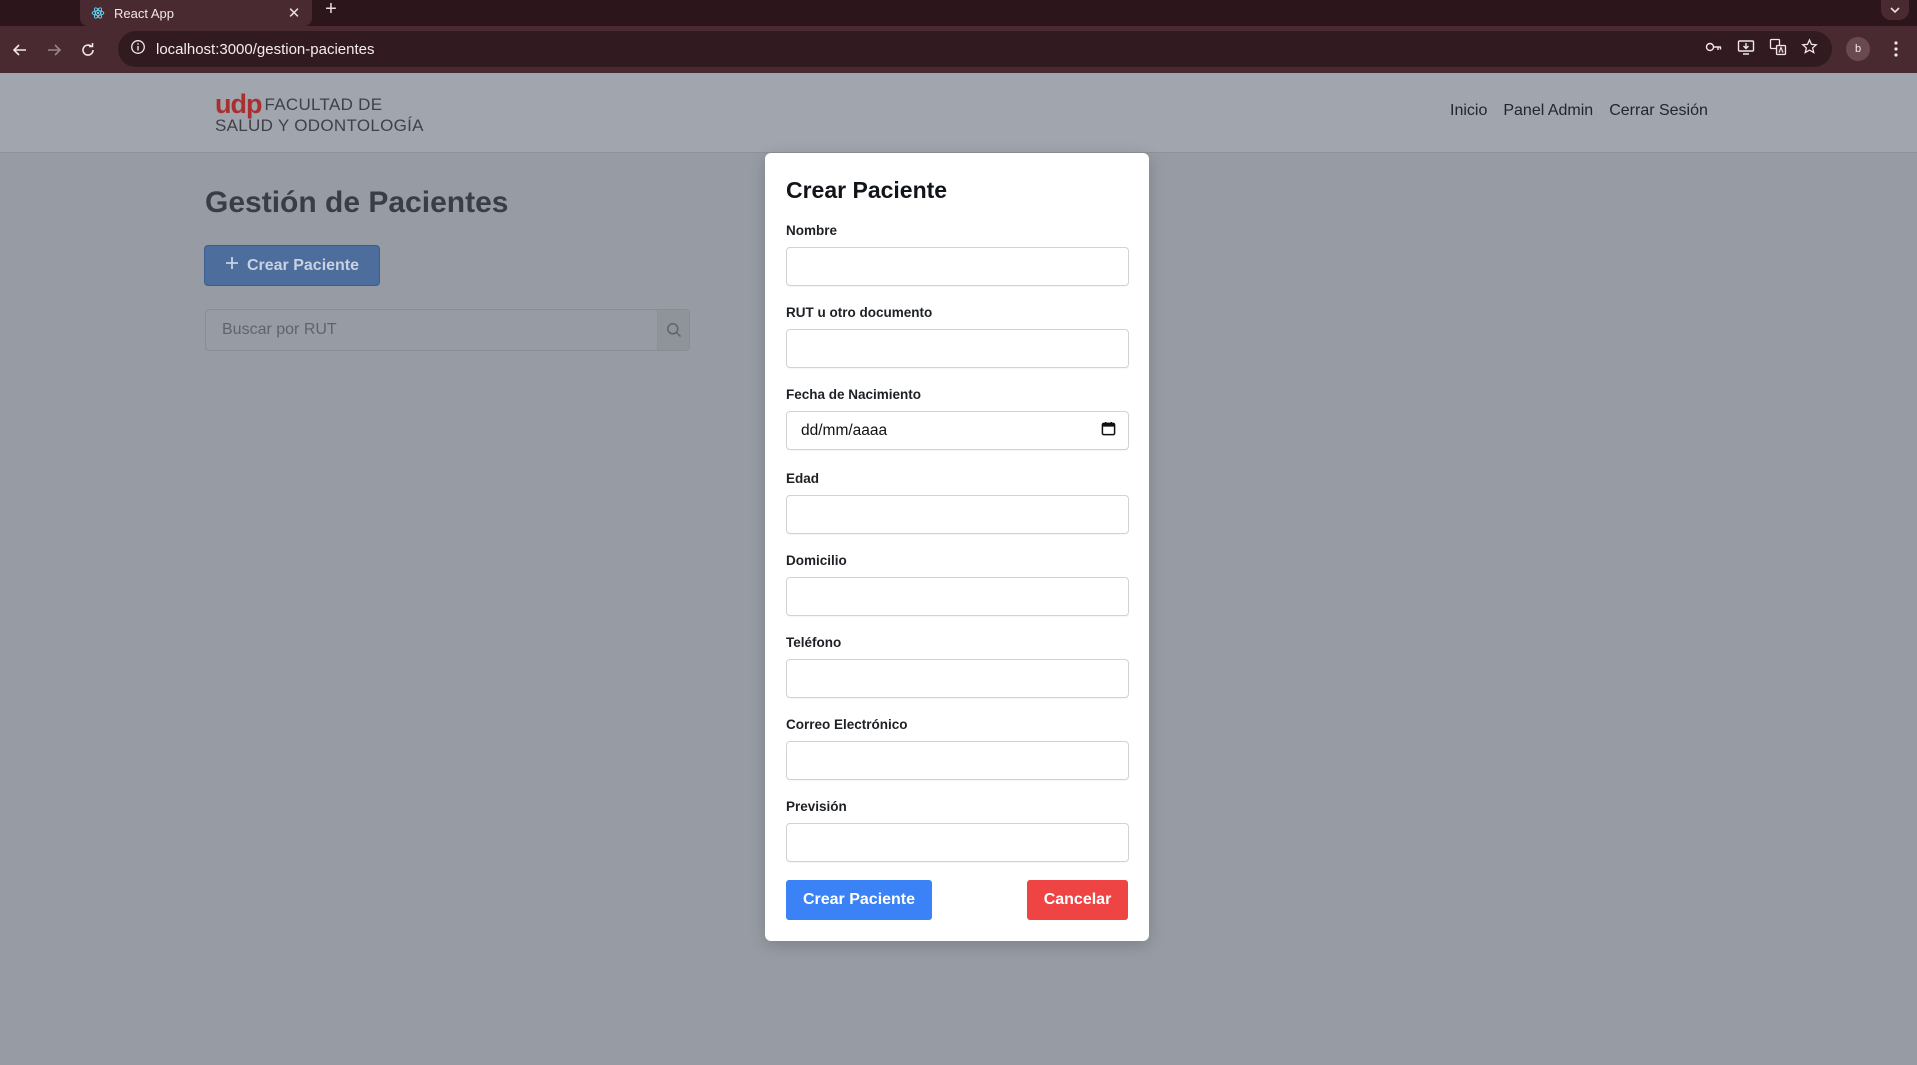  I want to click on modal-title: Crear Paciente, so click(867, 190).